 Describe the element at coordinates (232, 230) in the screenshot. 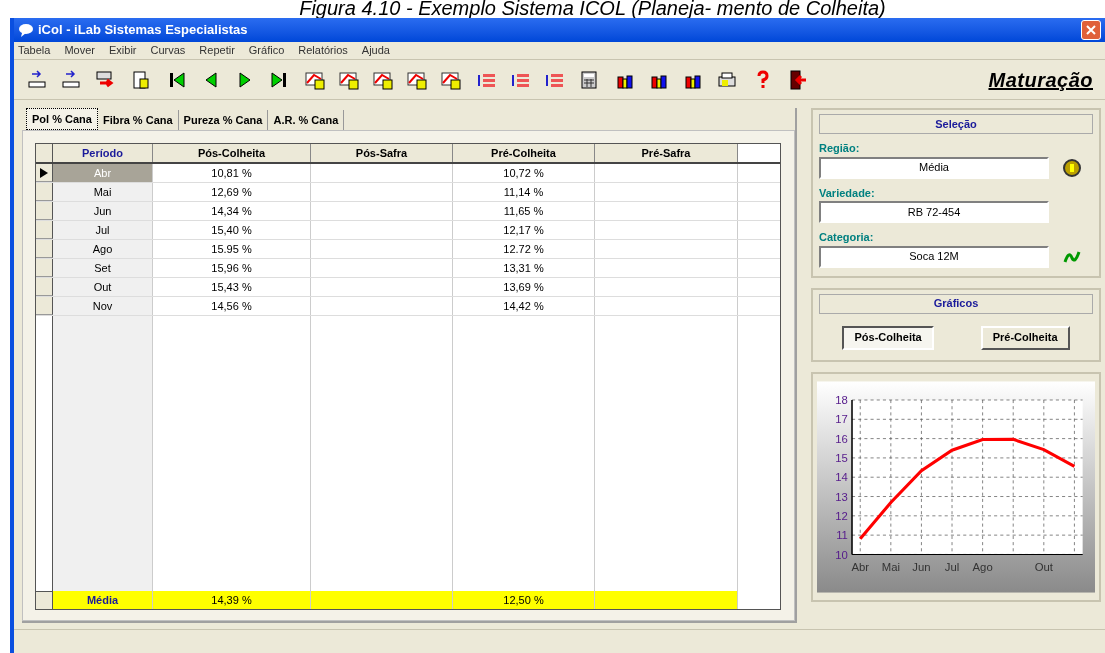

I see `table-cell: 15,40 %` at that location.